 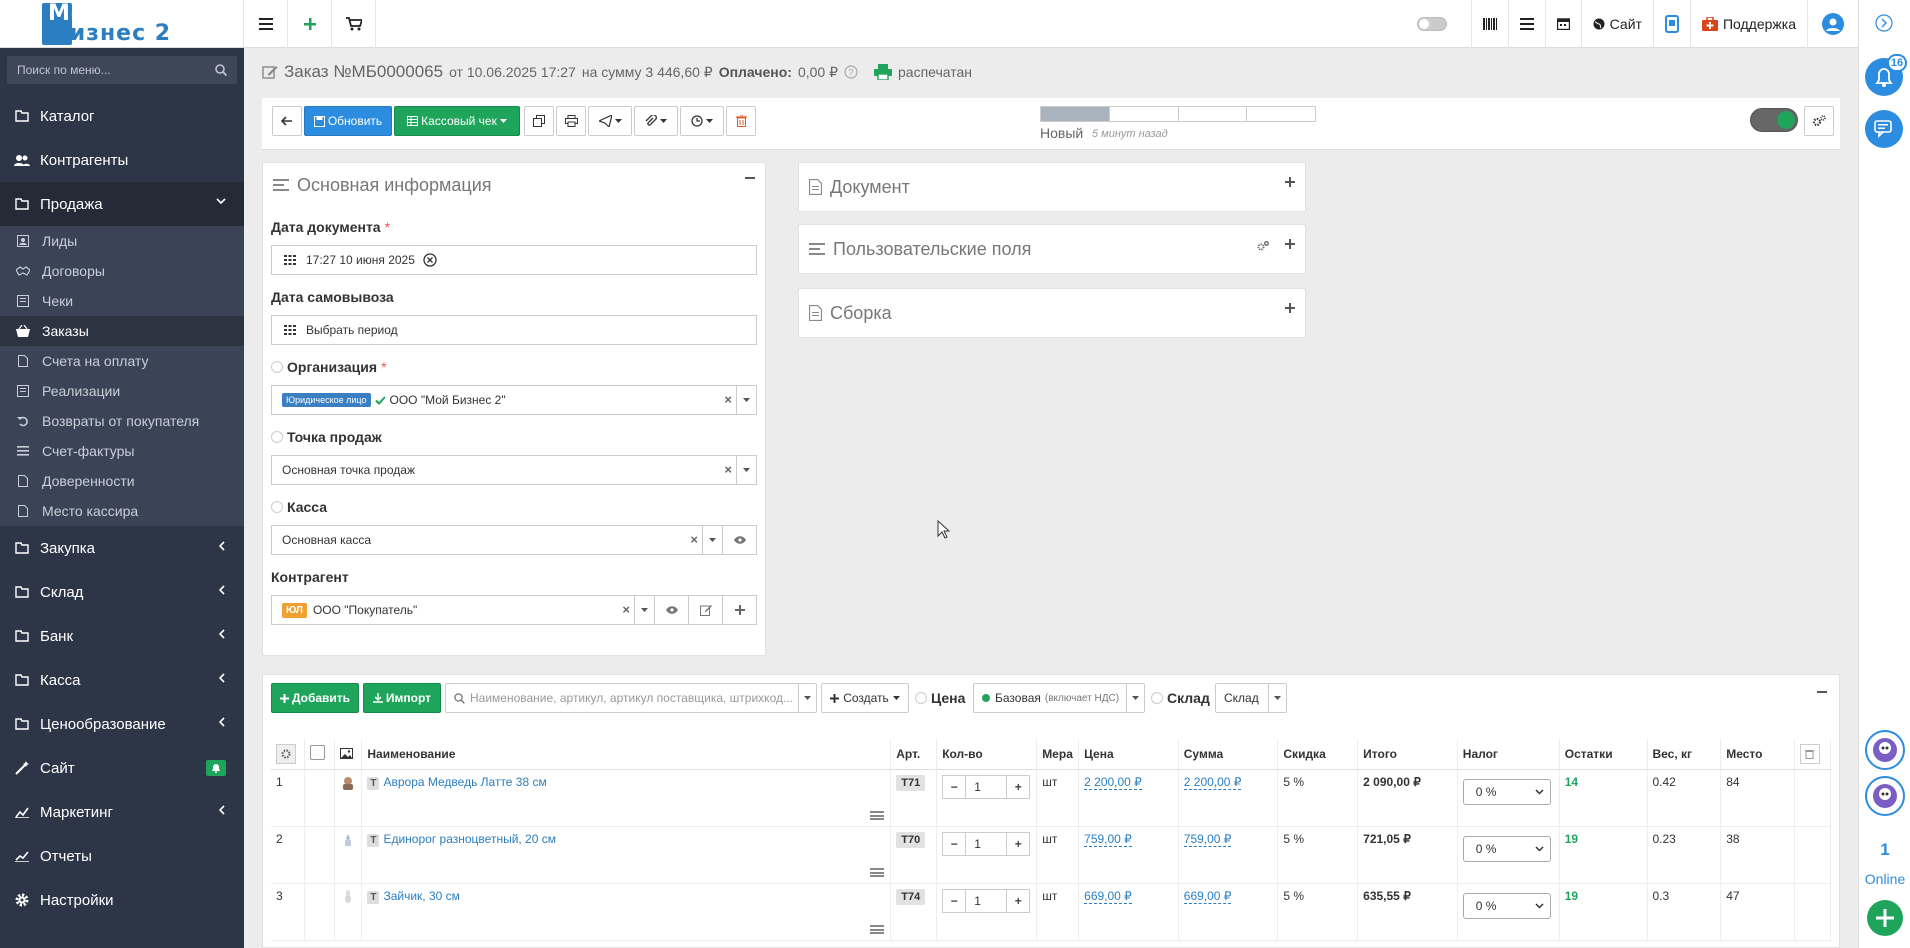 What do you see at coordinates (1884, 23) in the screenshot?
I see `expand-right-button` at bounding box center [1884, 23].